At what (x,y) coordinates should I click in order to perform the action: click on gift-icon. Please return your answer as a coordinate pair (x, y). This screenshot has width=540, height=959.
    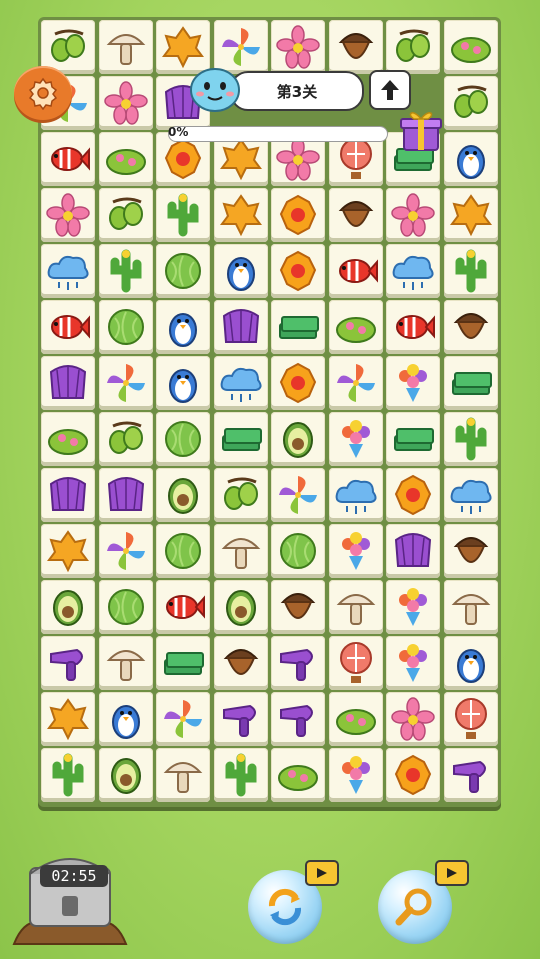
    Looking at the image, I should click on (421, 130).